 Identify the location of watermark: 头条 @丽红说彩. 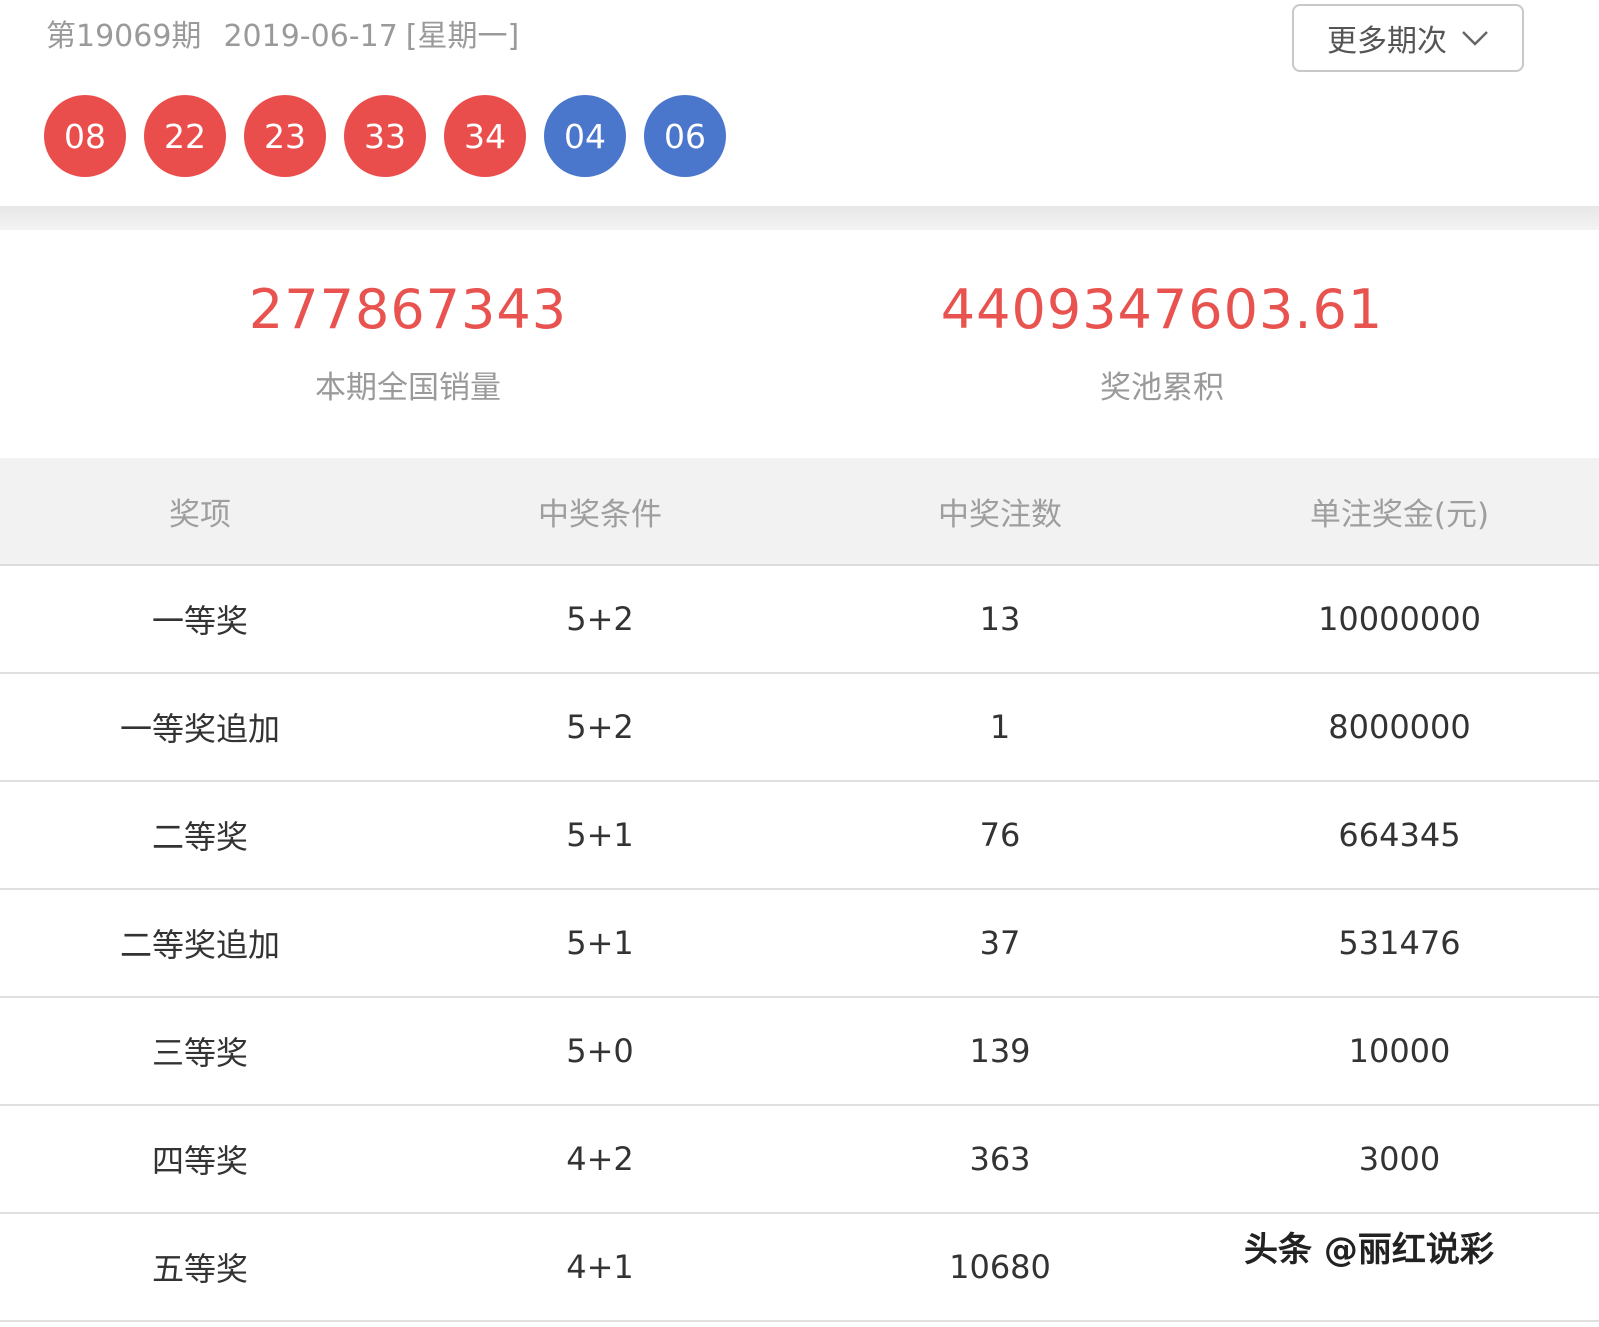
(1369, 1250).